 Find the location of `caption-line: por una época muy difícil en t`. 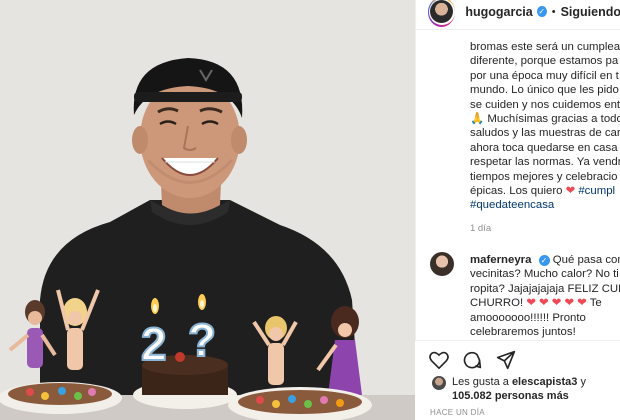

caption-line: por una época muy difícil en t is located at coordinates (544, 75).